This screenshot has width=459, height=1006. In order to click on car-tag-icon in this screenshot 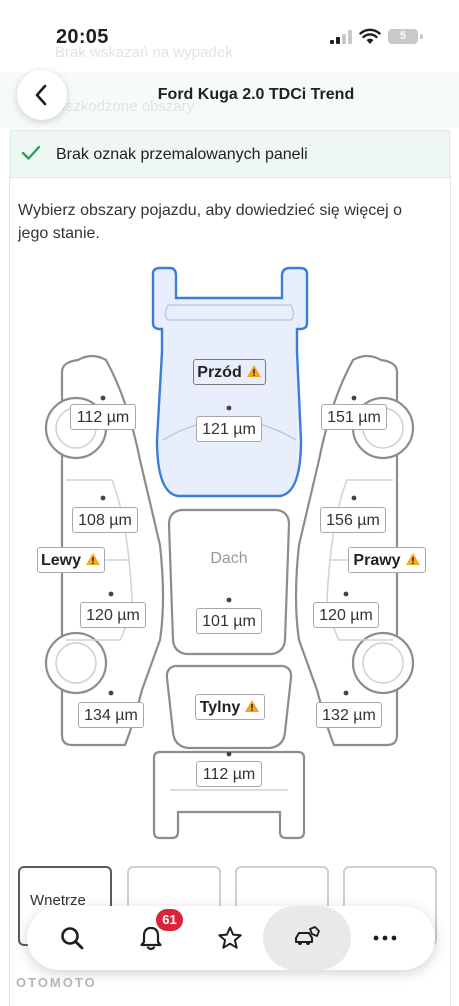, I will do `click(307, 935)`.